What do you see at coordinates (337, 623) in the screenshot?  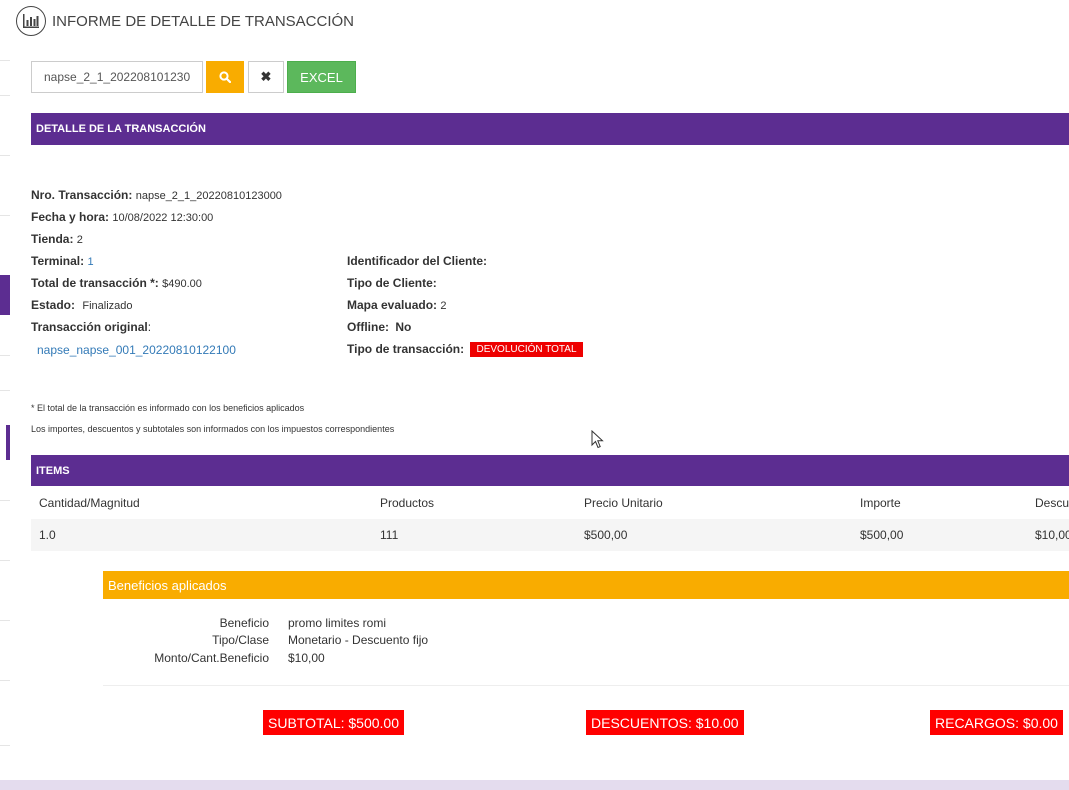 I see `benefit-value: promo limites romi` at bounding box center [337, 623].